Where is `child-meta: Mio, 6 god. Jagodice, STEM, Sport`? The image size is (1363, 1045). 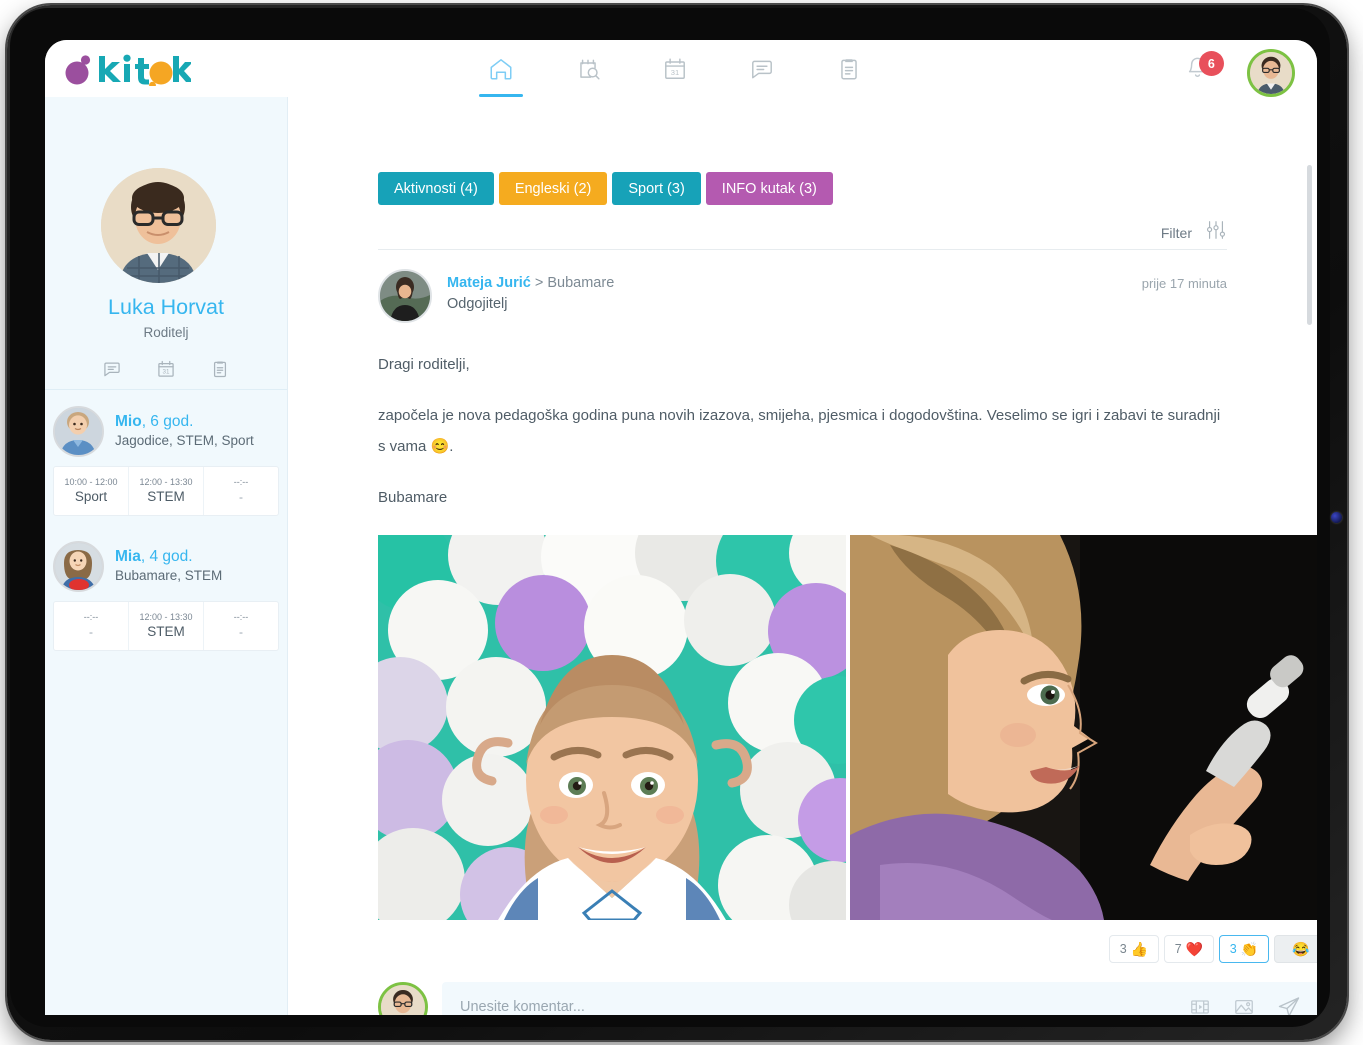 child-meta: Mio, 6 god. Jagodice, STEM, Sport is located at coordinates (184, 431).